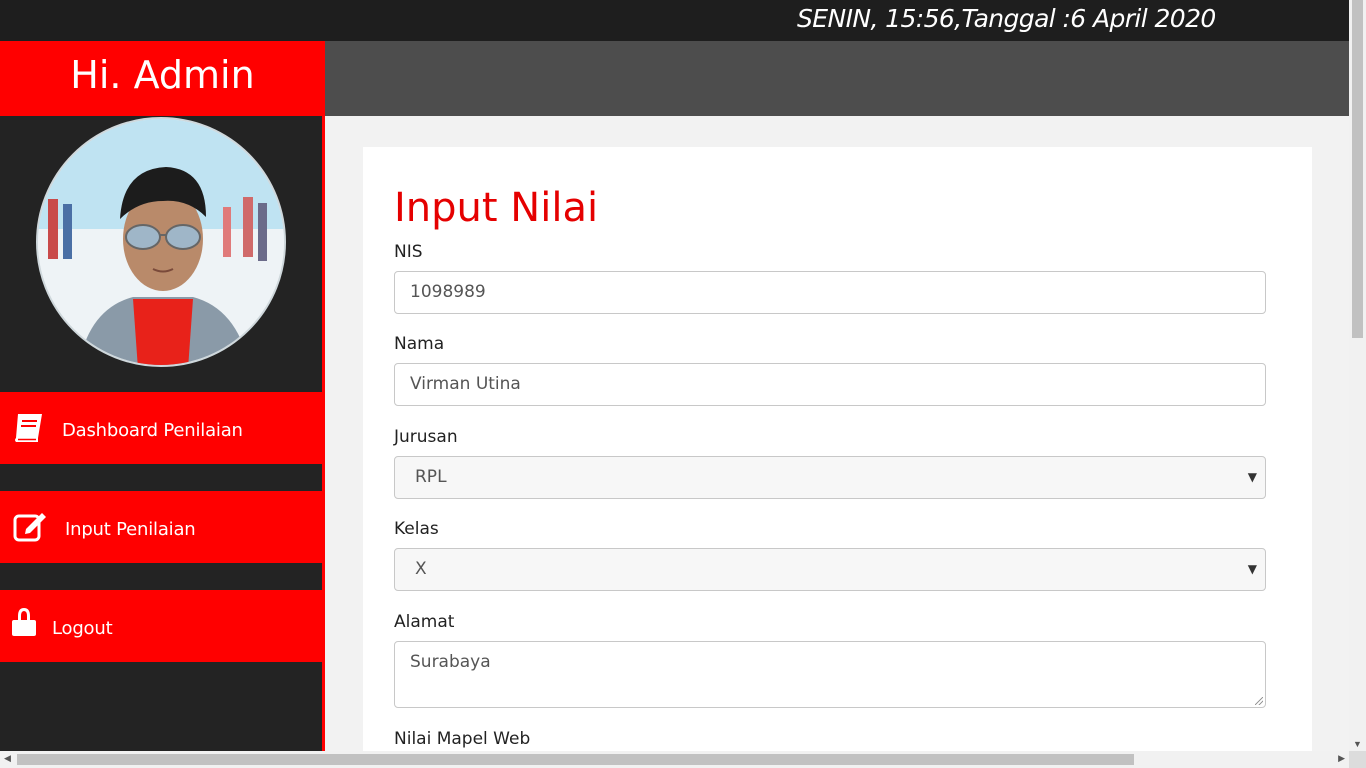  Describe the element at coordinates (462, 739) in the screenshot. I see `nilai-web-label: Nilai Mapel Web` at that location.